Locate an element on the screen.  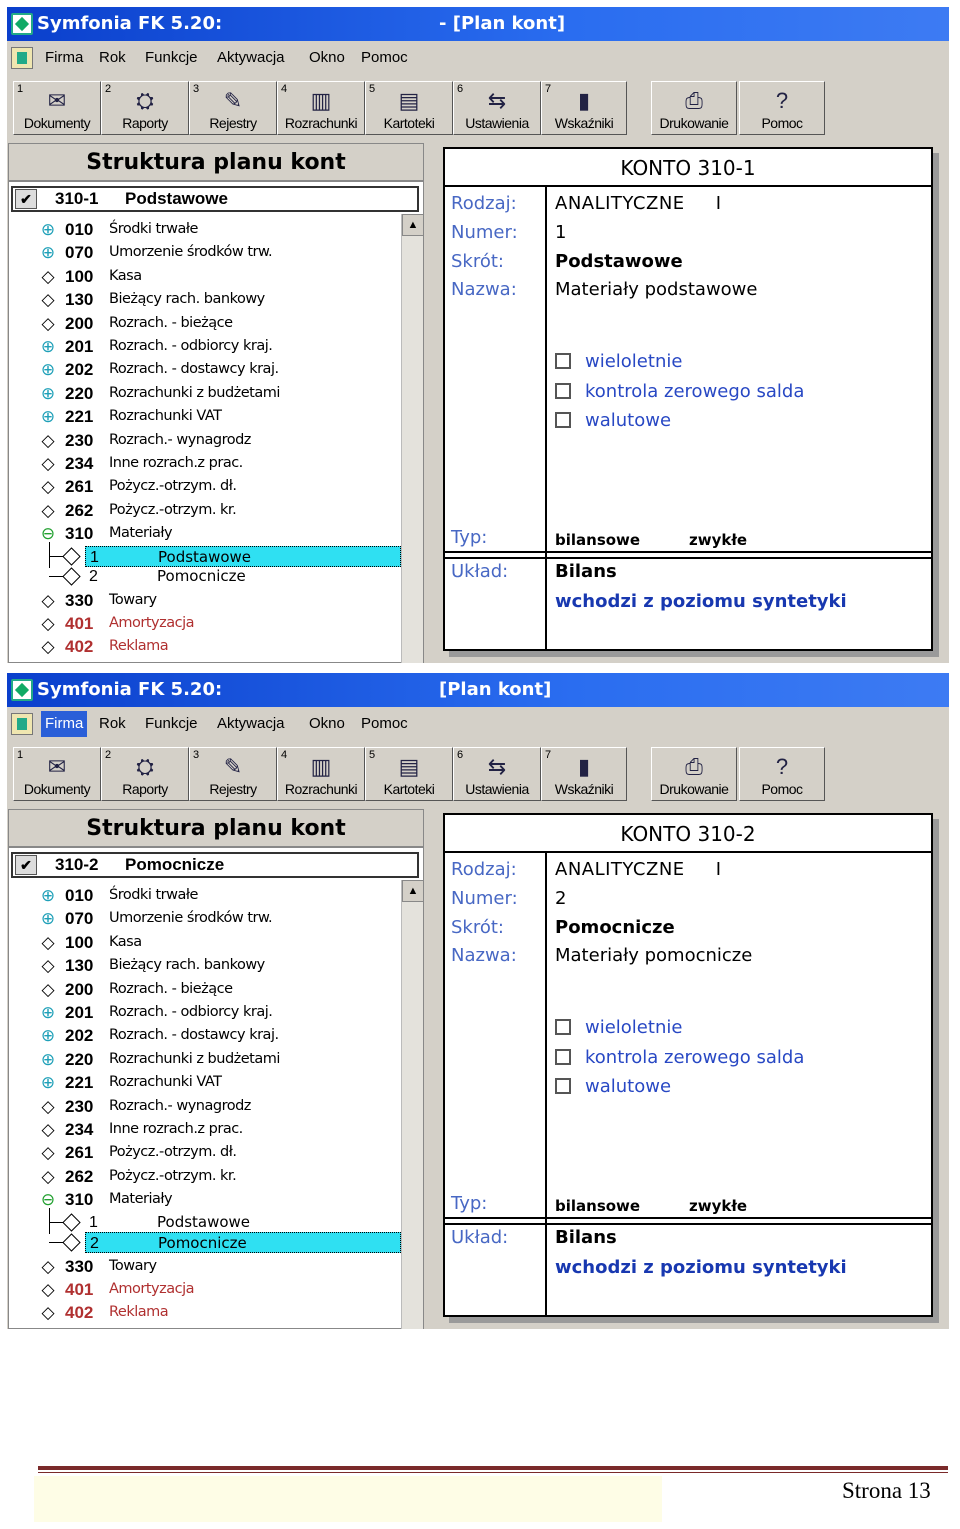
tree-node-code: 403 is located at coordinates (79, 1327).